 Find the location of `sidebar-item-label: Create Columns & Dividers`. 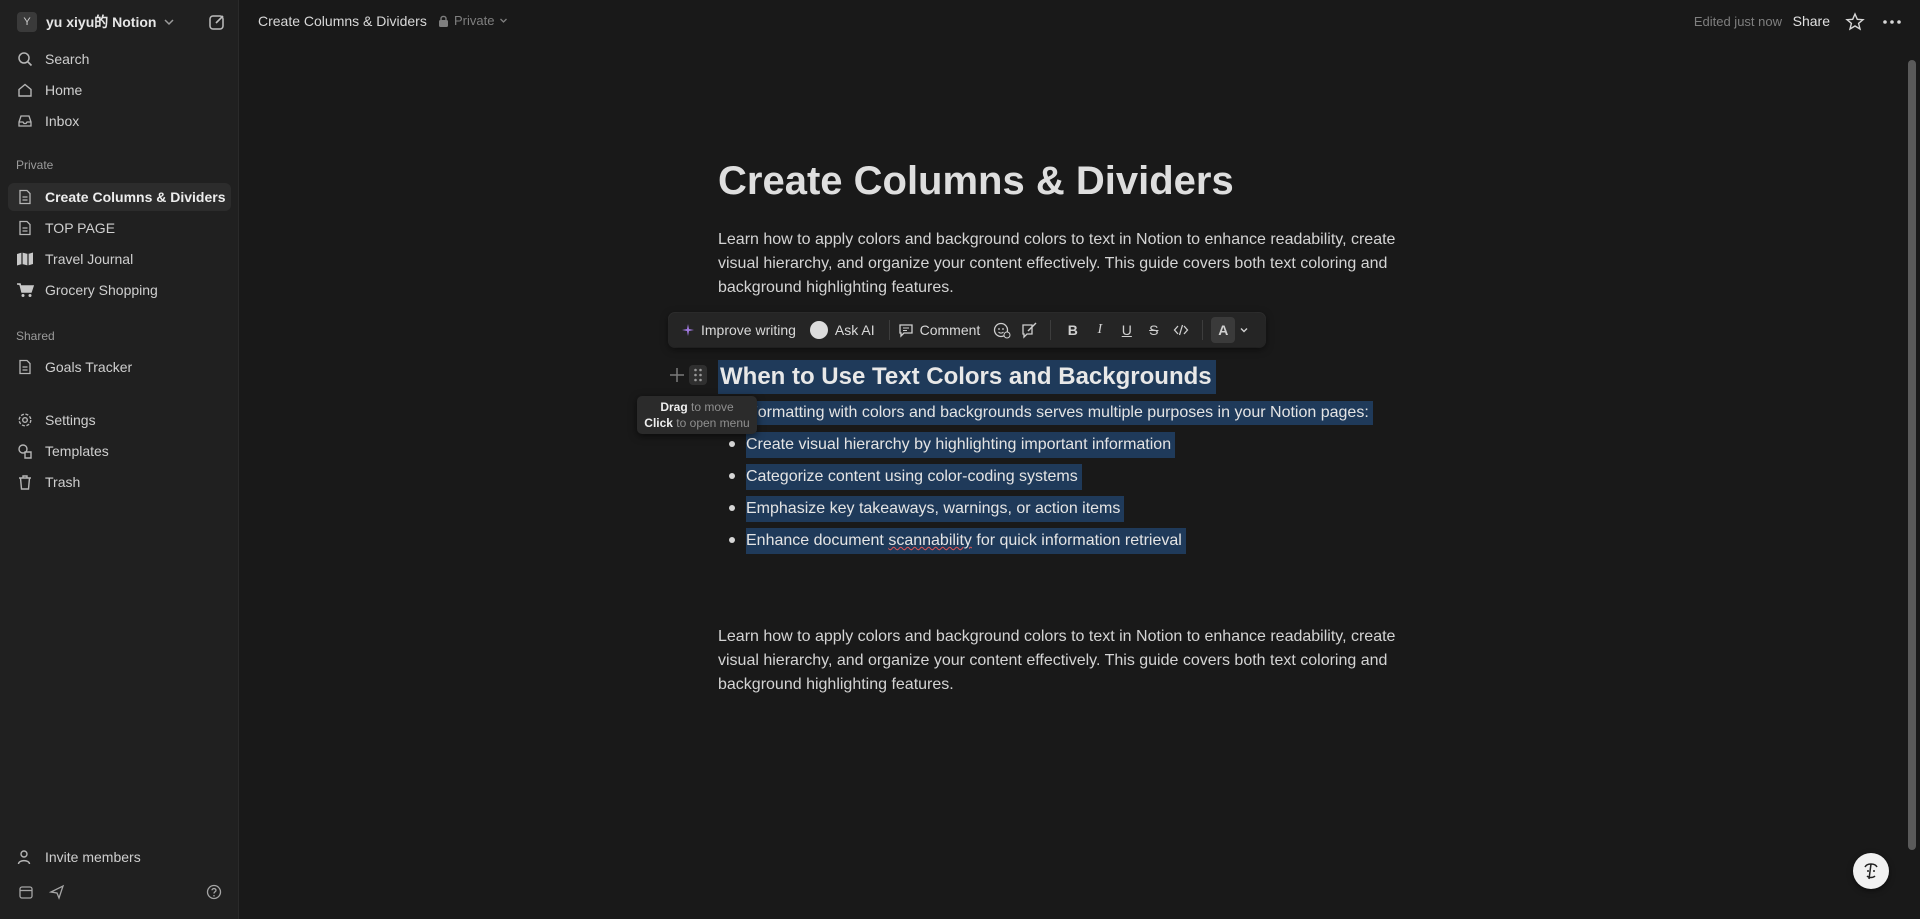

sidebar-item-label: Create Columns & Dividers is located at coordinates (135, 197).